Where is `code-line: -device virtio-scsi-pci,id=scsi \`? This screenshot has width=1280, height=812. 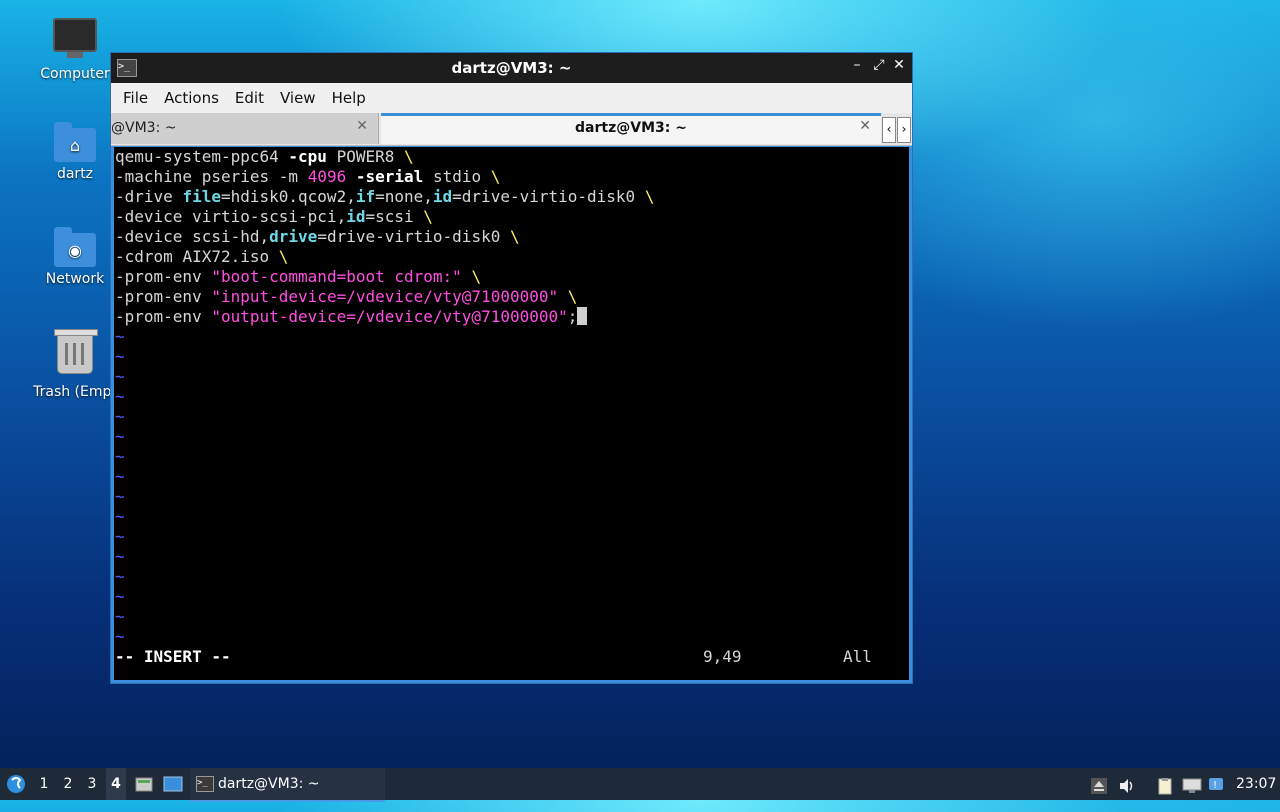 code-line: -device virtio-scsi-pci,id=scsi \ is located at coordinates (274, 216).